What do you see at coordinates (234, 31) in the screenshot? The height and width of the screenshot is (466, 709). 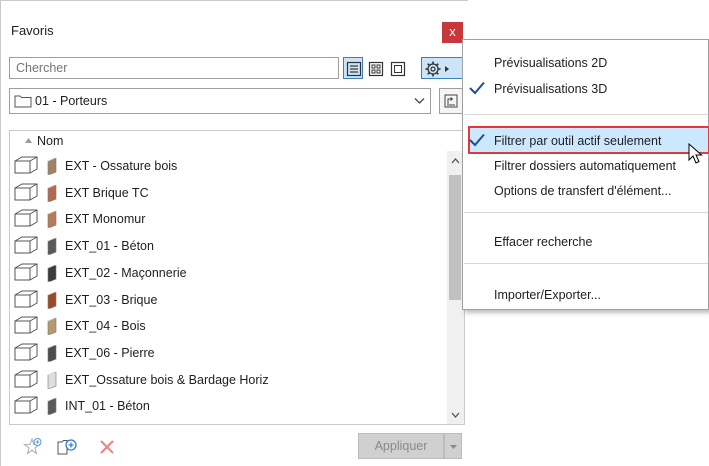 I see `title-bar: Favoris x` at bounding box center [234, 31].